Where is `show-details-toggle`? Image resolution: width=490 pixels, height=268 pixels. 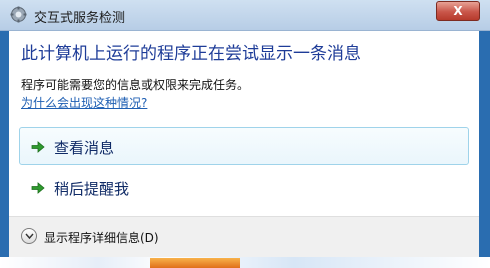
show-details-toggle is located at coordinates (29, 236).